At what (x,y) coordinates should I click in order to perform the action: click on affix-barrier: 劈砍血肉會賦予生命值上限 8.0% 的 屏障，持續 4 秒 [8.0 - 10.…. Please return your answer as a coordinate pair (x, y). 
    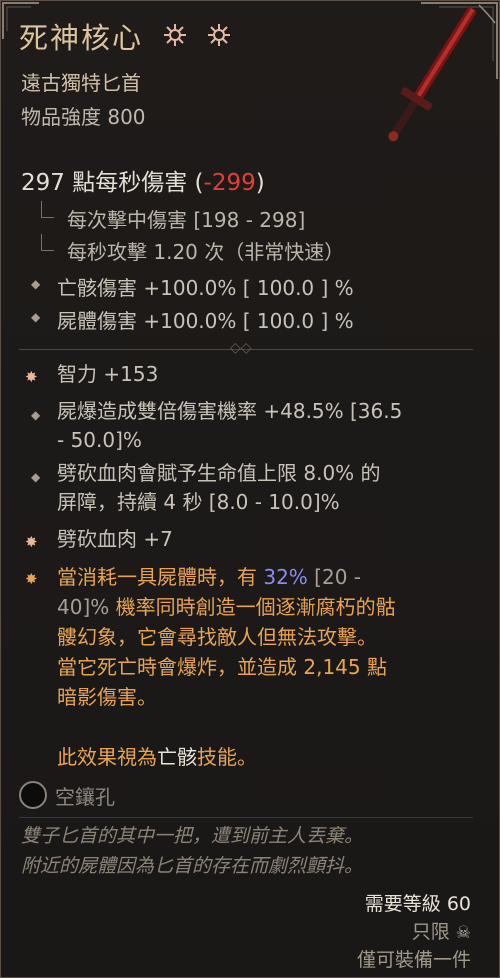
    Looking at the image, I should click on (219, 488).